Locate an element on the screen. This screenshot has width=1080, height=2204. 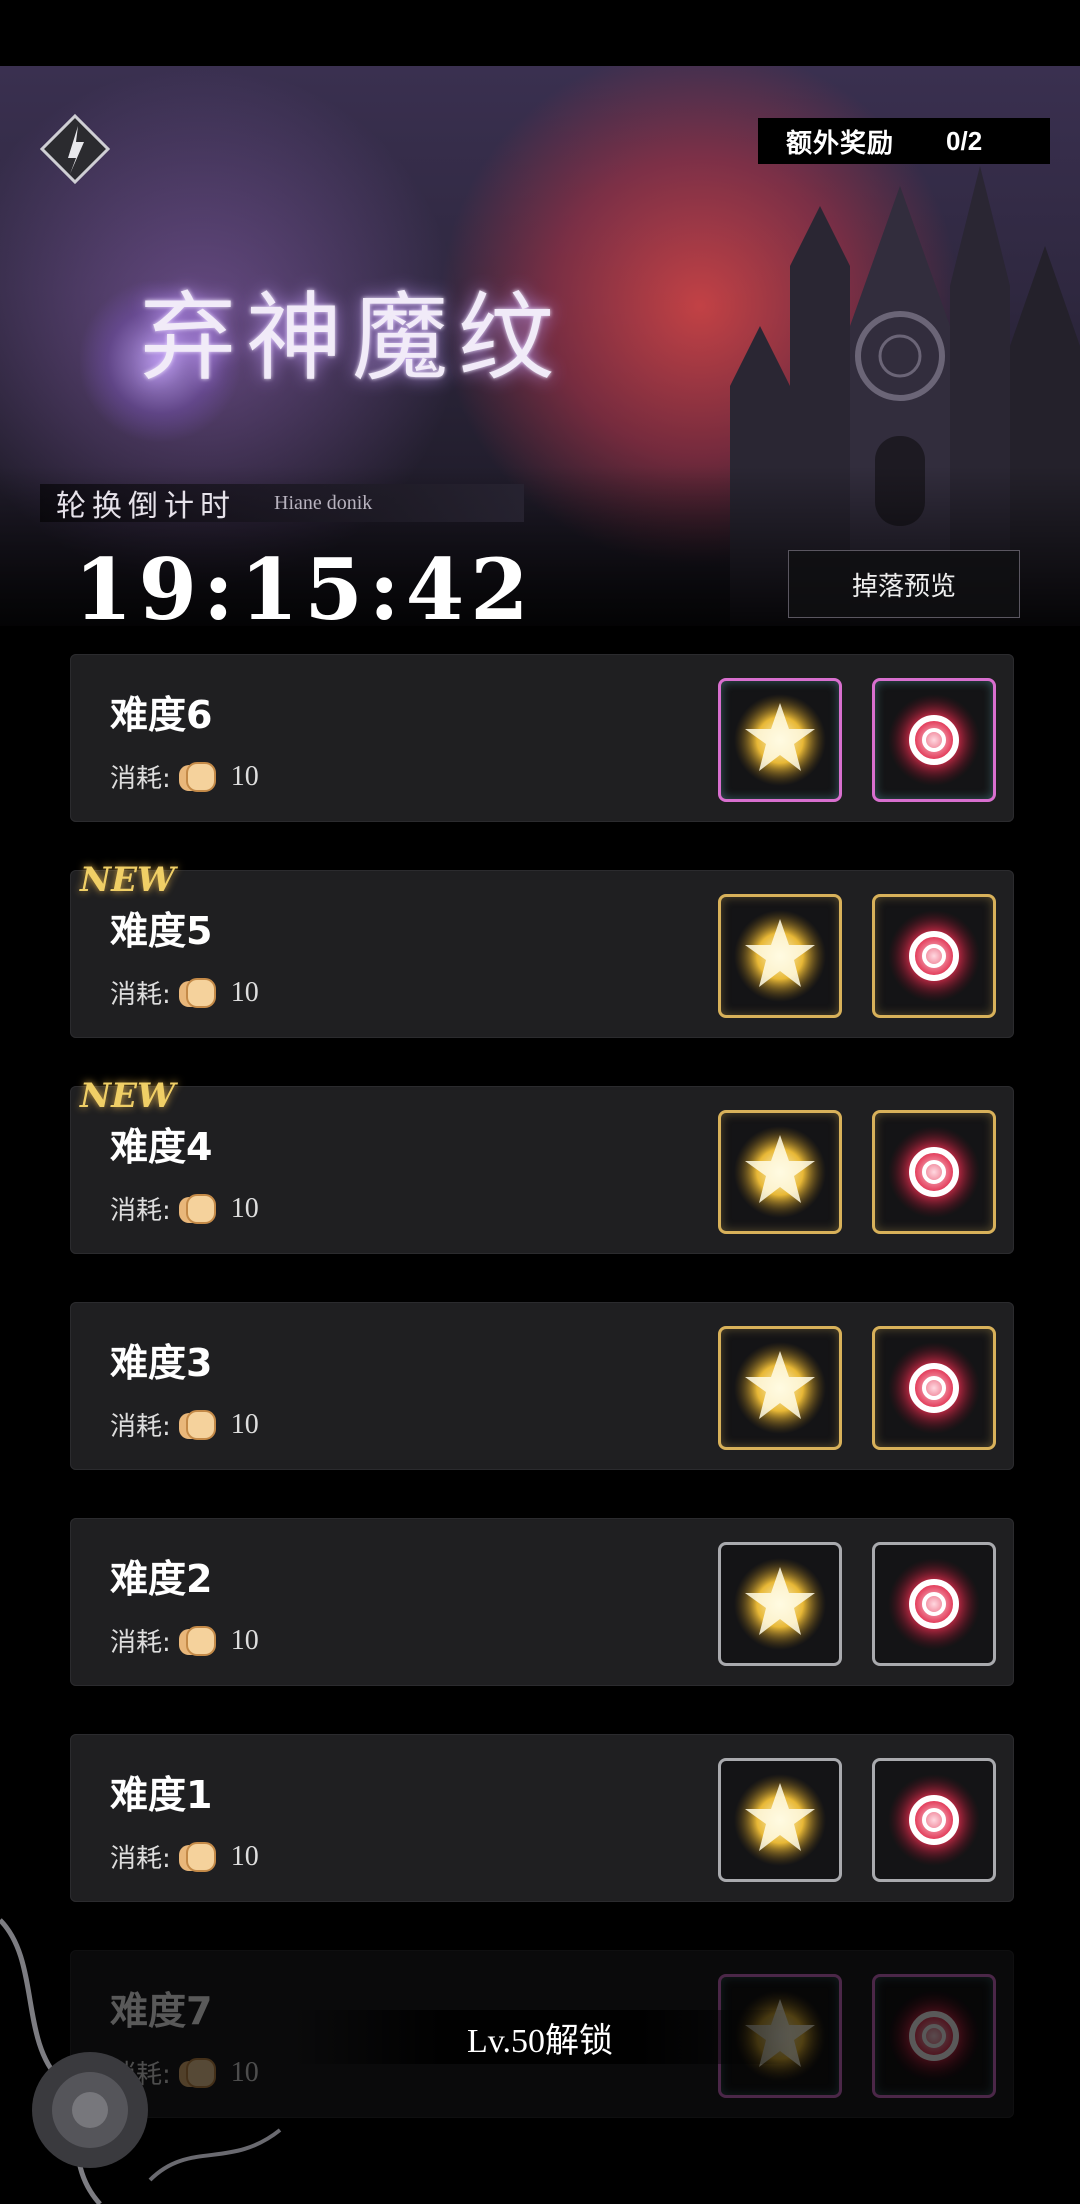
difficulty-name: 难度2 is located at coordinates (161, 1579).